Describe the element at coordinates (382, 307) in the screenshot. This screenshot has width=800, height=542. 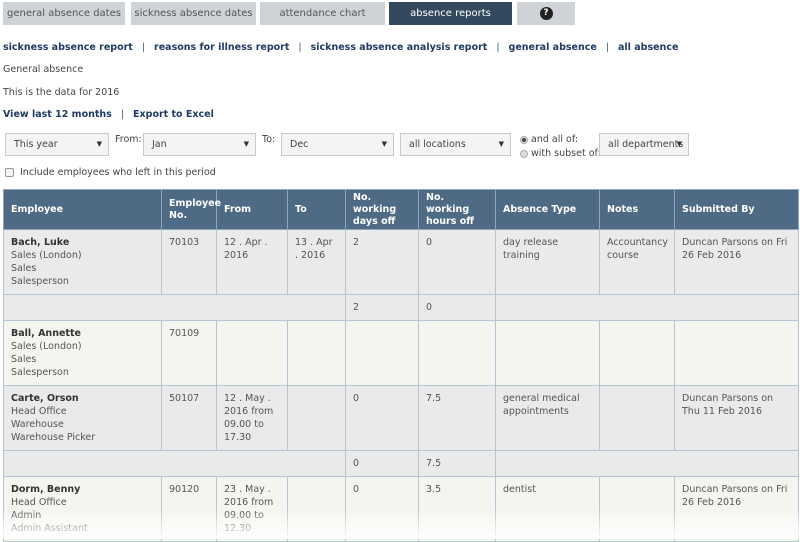
I see `total-days-cell: 2` at that location.